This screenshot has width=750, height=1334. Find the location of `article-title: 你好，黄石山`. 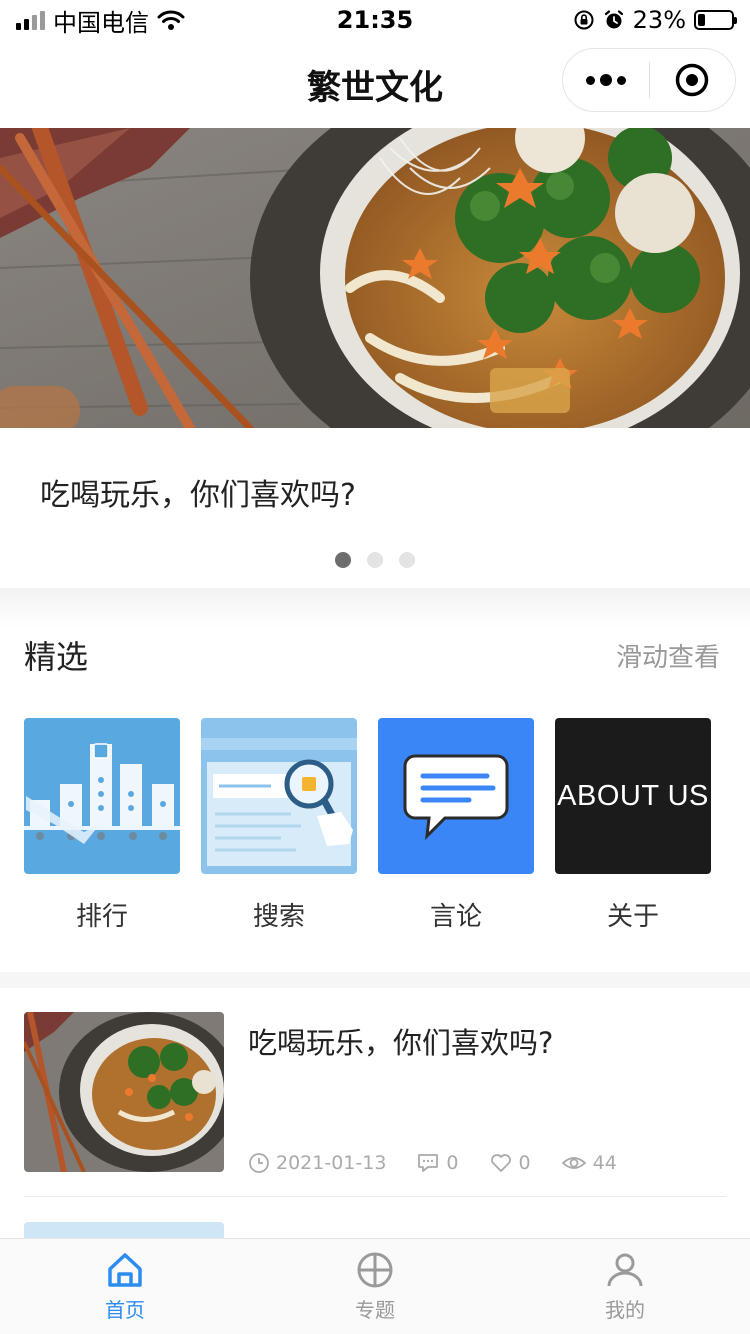

article-title: 你好，黄石山 is located at coordinates (487, 1230).